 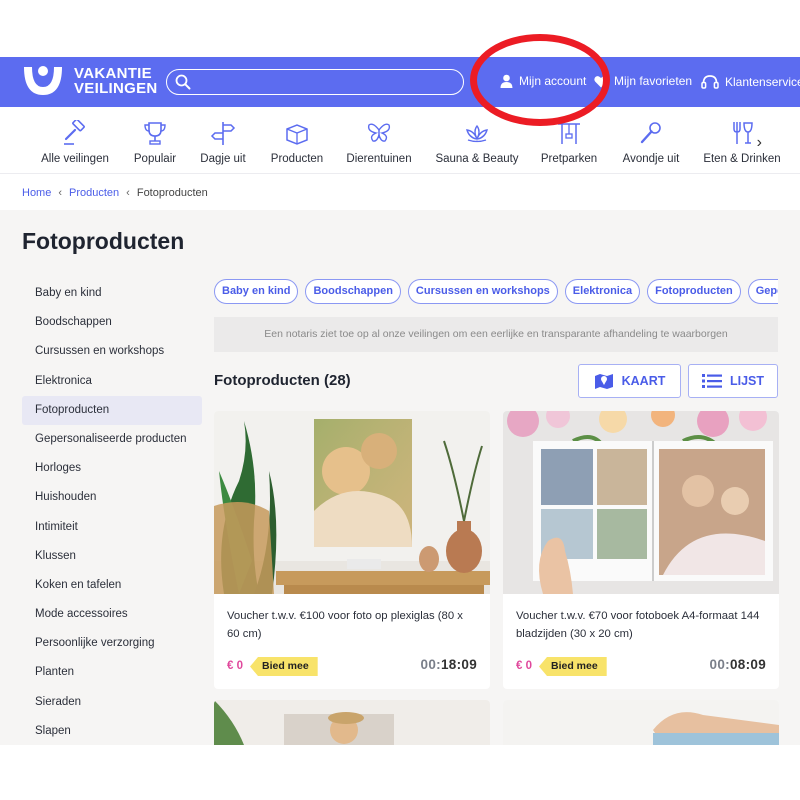 What do you see at coordinates (112, 643) in the screenshot?
I see `sidebar-item: Persoonlijke verzorging` at bounding box center [112, 643].